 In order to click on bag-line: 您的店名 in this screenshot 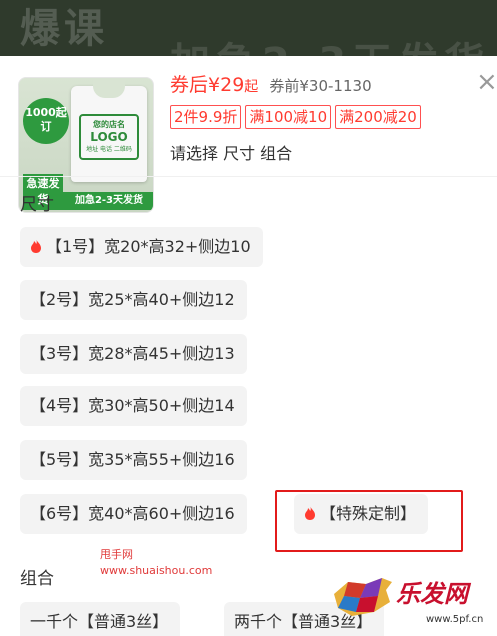, I will do `click(109, 124)`.